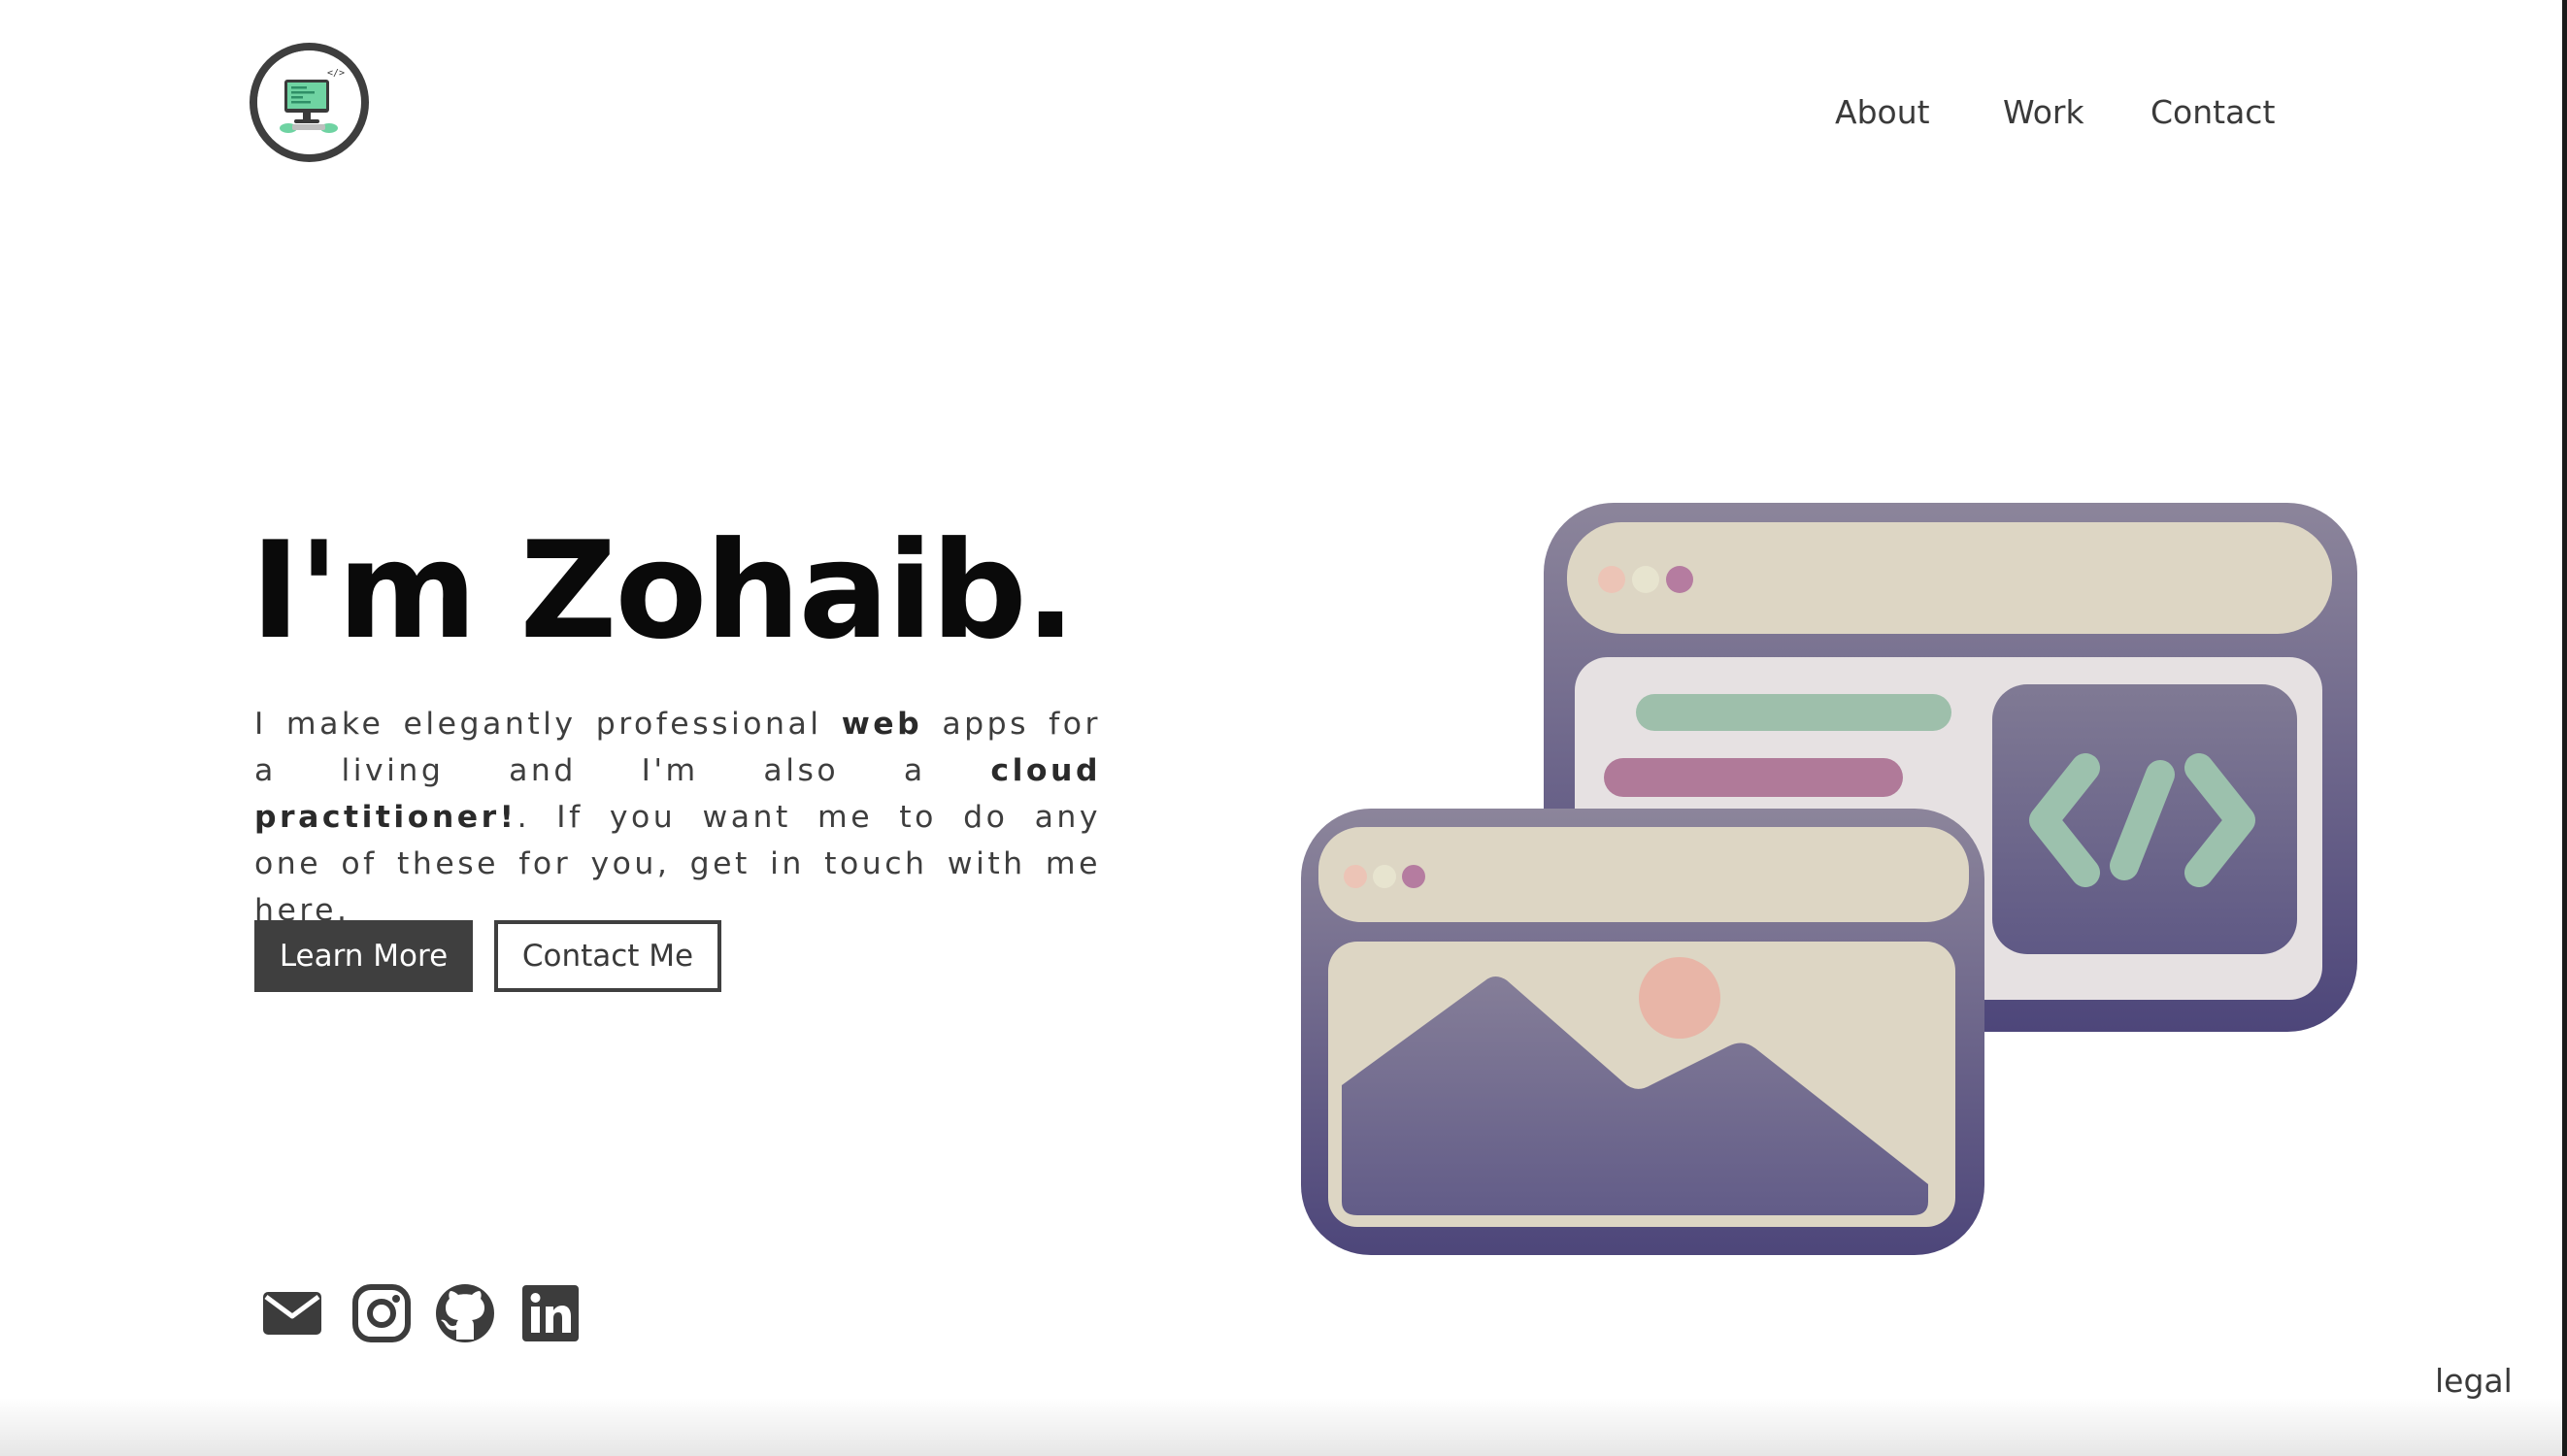 Image resolution: width=2567 pixels, height=1456 pixels. I want to click on github-icon, so click(465, 1313).